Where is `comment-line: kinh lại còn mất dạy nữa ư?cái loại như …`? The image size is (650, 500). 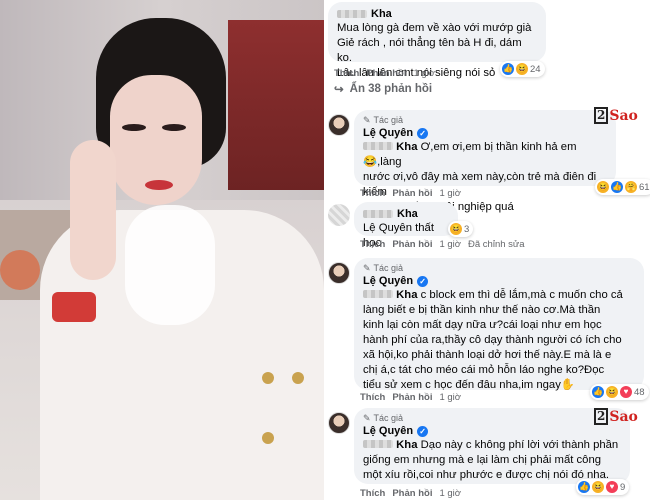
comment-line: kinh lại còn mất dạy nữa ư?cái loại như … is located at coordinates (482, 325).